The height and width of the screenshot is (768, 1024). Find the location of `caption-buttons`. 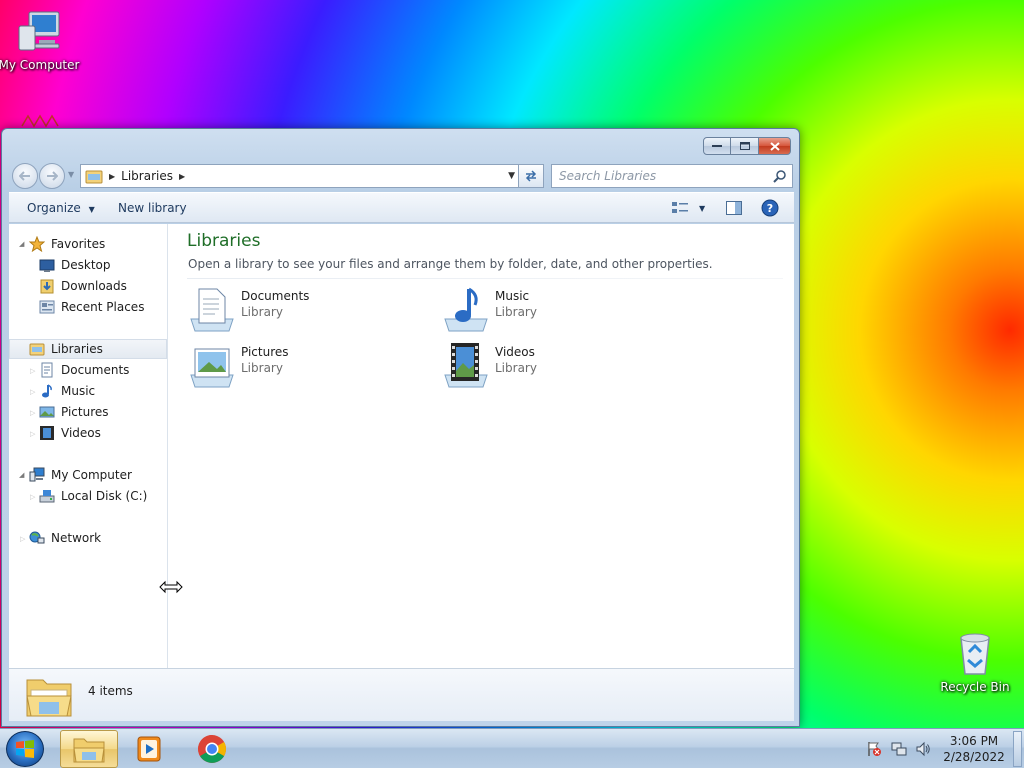

caption-buttons is located at coordinates (747, 146).